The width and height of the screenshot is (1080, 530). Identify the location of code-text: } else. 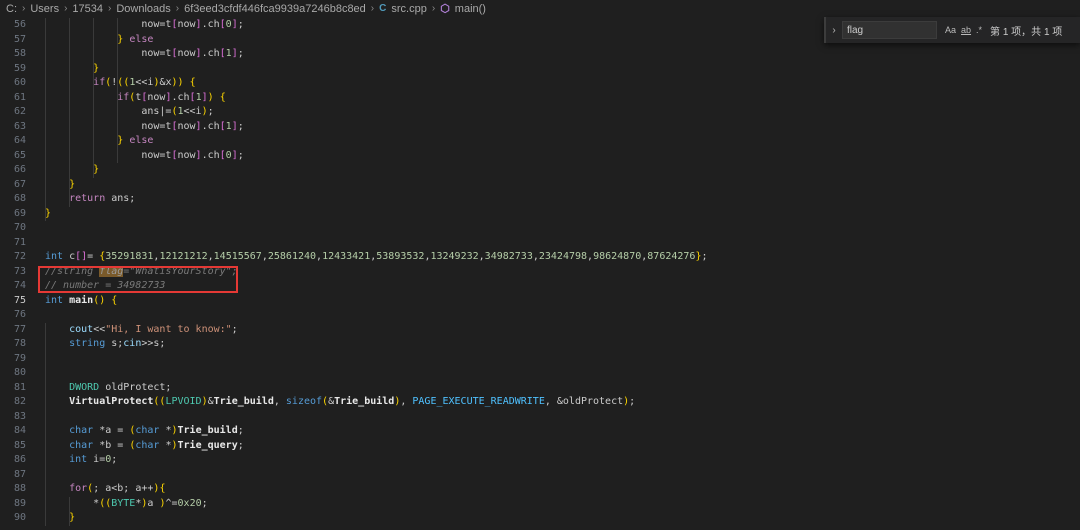
(135, 39).